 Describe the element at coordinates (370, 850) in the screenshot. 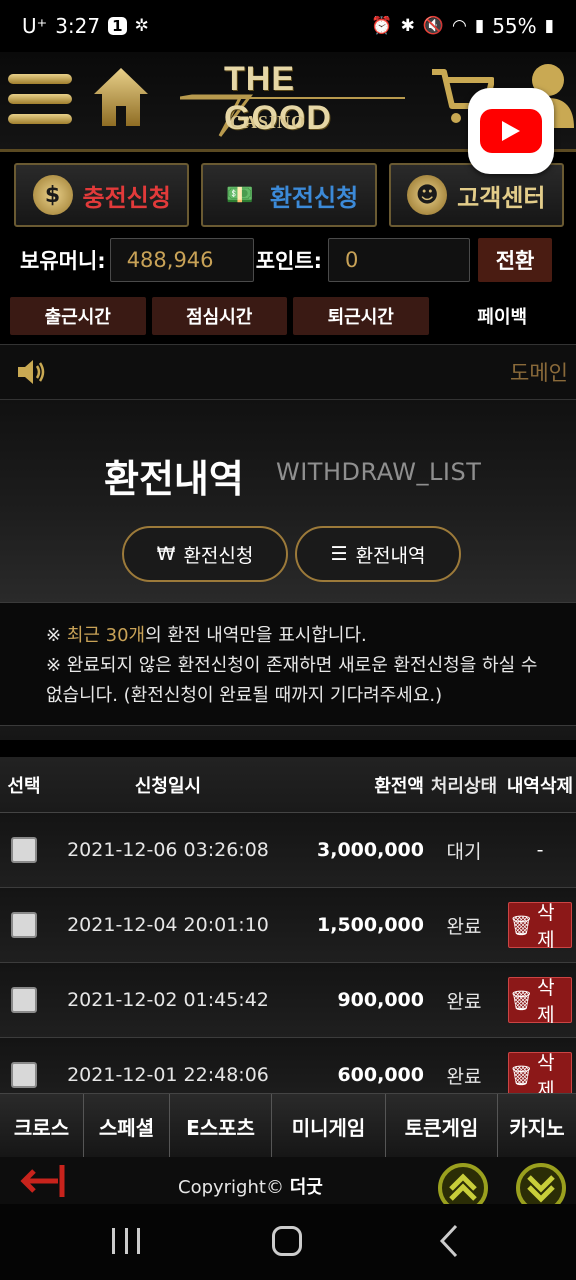

I see `row-amount: 3,000,000` at that location.